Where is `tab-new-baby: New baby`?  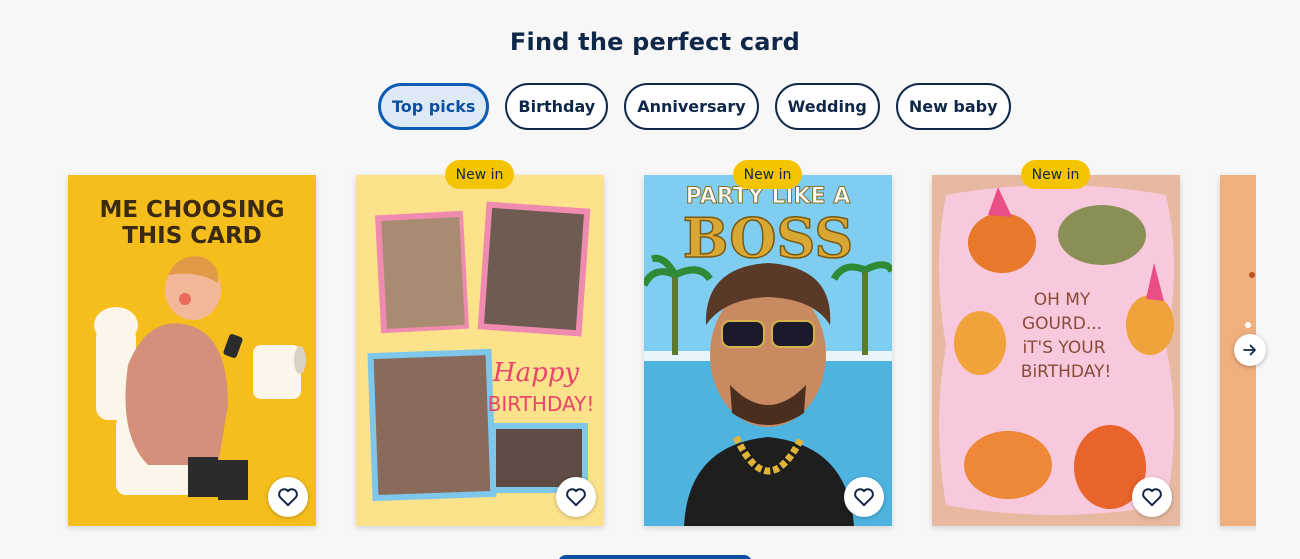 tab-new-baby: New baby is located at coordinates (953, 106).